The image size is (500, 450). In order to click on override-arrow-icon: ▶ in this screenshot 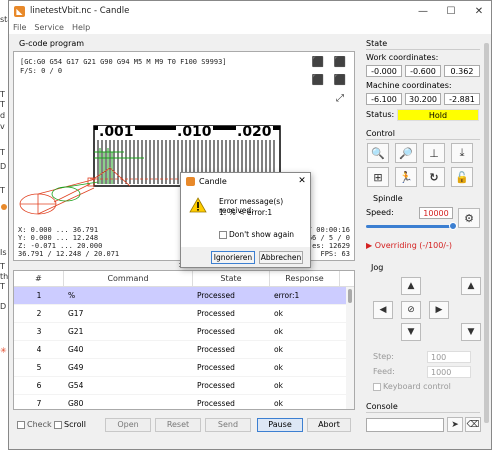, I will do `click(370, 245)`.